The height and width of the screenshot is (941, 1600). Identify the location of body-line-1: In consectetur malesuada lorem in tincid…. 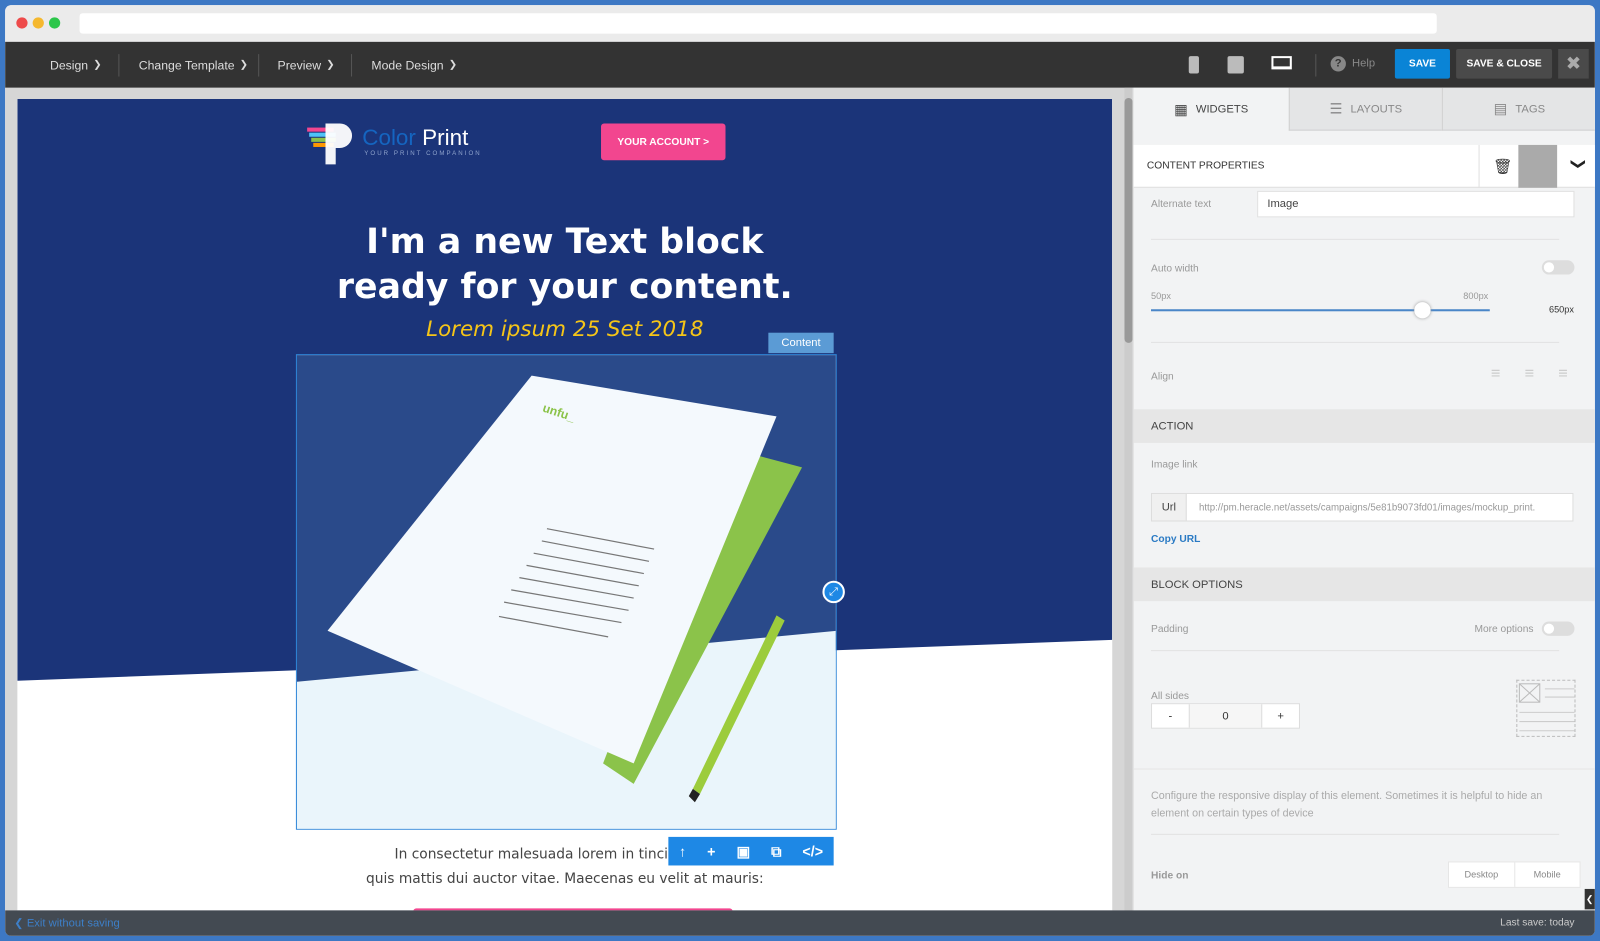
(565, 854).